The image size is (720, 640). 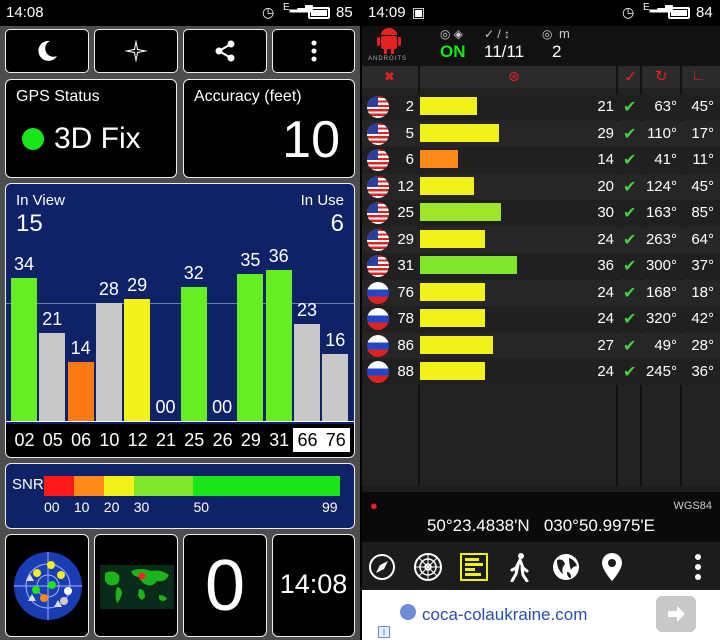 I want to click on snr-tick-label: 30, so click(x=141, y=507).